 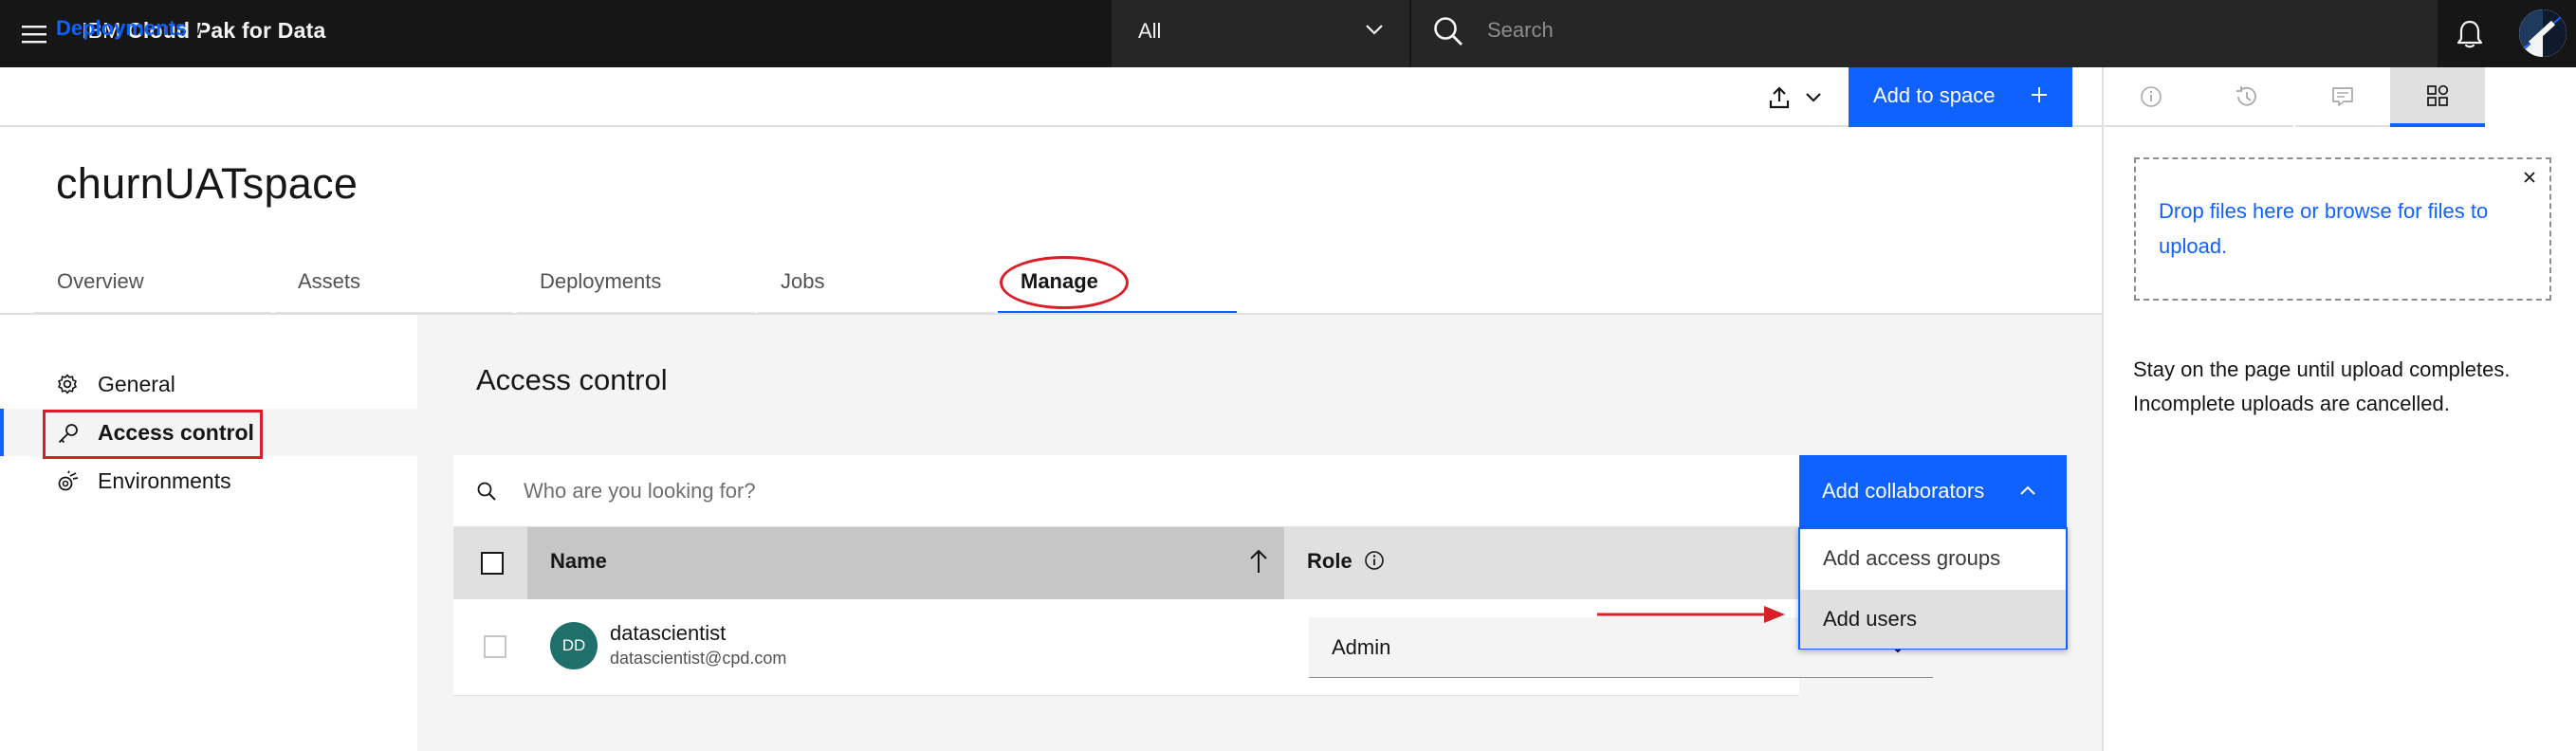 What do you see at coordinates (208, 384) in the screenshot?
I see `sidenav-item-general: General` at bounding box center [208, 384].